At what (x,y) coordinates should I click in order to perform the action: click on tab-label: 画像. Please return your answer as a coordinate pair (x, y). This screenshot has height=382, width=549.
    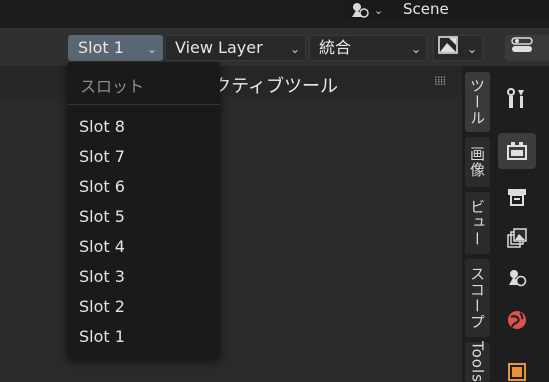
    Looking at the image, I should click on (477, 162).